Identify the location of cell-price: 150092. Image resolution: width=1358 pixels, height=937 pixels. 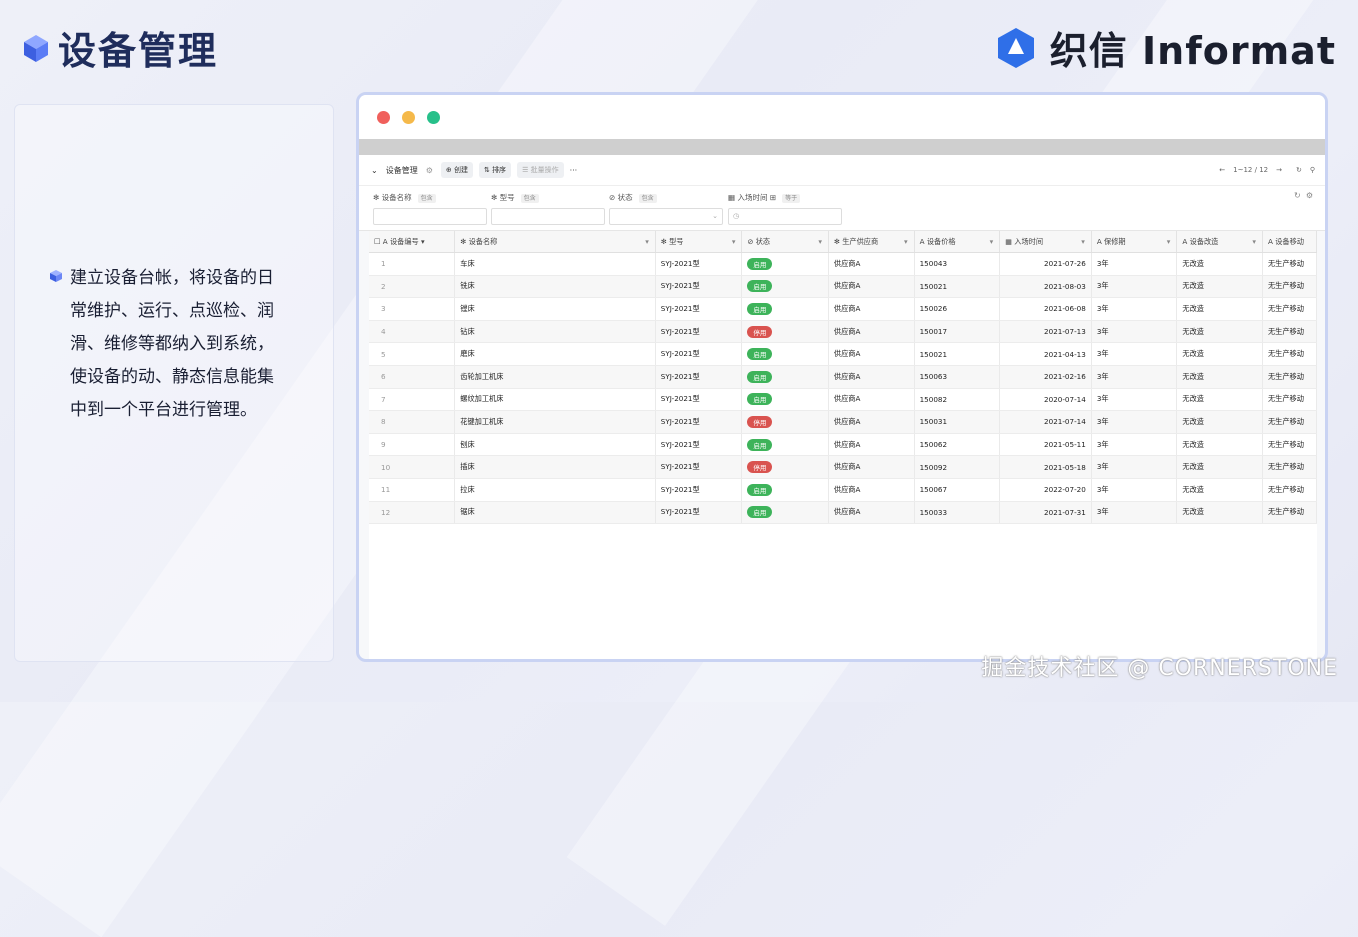
(957, 467).